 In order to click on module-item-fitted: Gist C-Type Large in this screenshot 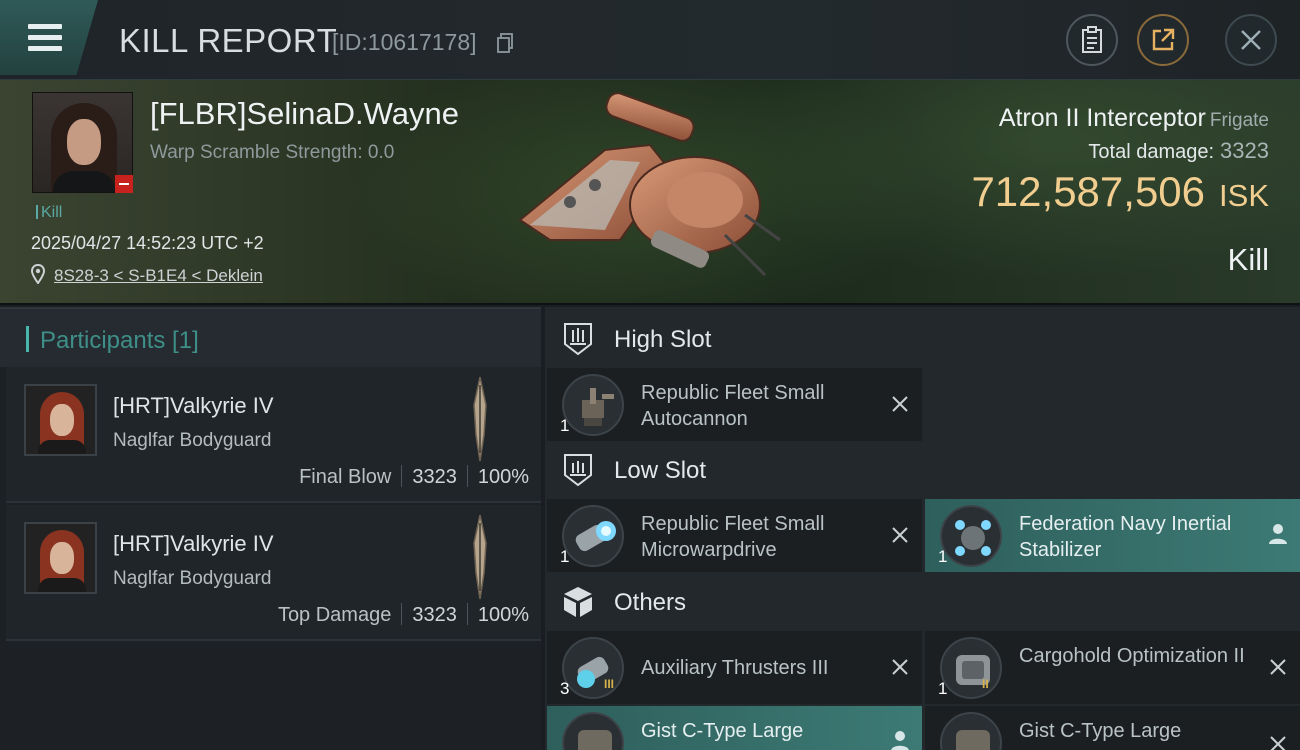, I will do `click(734, 728)`.